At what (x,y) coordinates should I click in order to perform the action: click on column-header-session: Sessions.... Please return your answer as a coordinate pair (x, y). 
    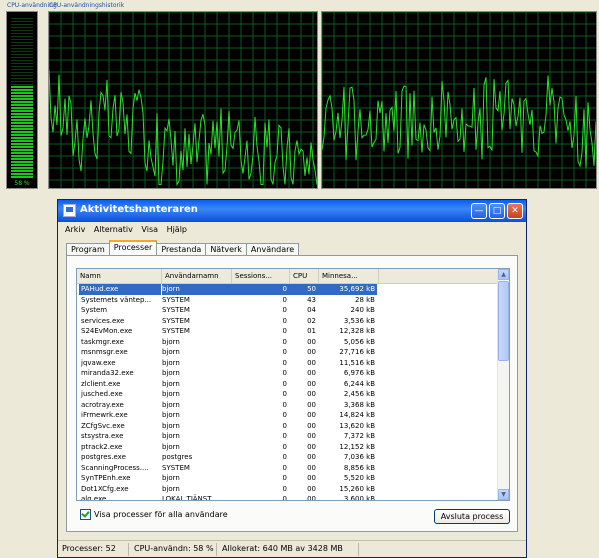
    Looking at the image, I should click on (261, 276).